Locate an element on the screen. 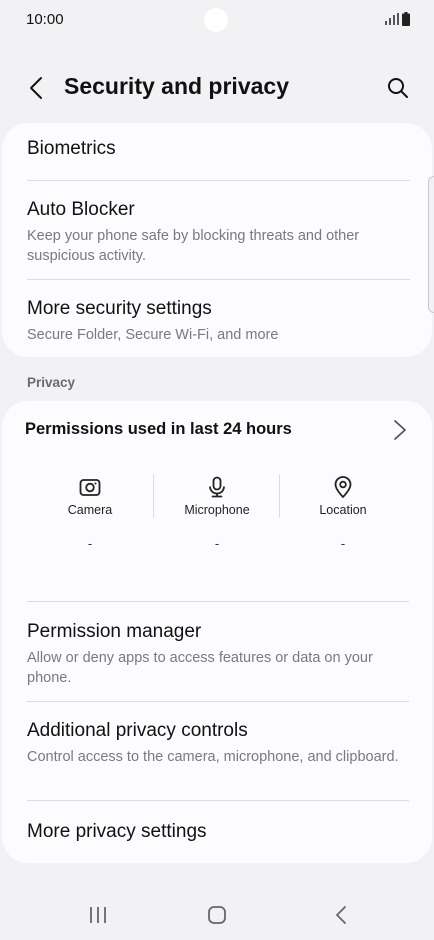 The height and width of the screenshot is (940, 434). permission-location: Location - is located at coordinates (343, 519).